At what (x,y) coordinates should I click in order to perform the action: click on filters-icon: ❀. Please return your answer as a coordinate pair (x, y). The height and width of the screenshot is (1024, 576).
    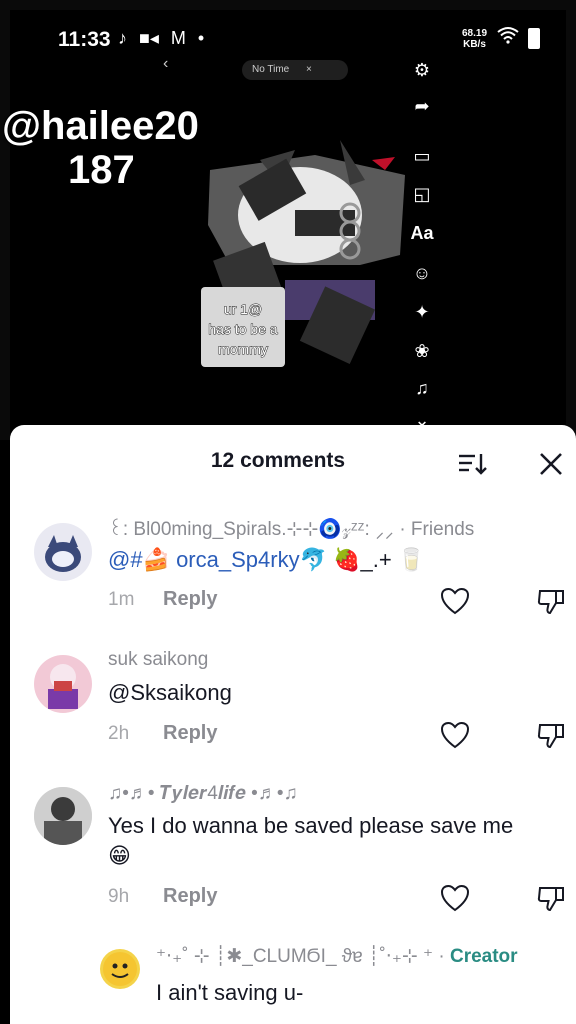
    Looking at the image, I should click on (422, 351).